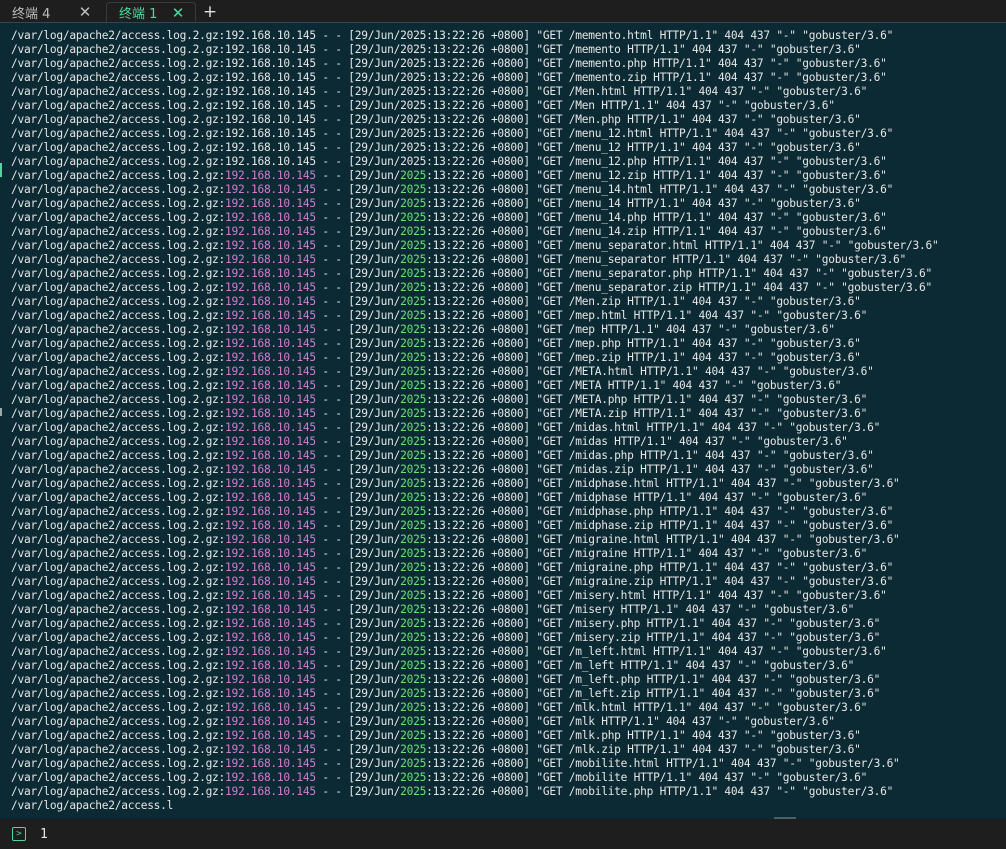 The height and width of the screenshot is (849, 1006). Describe the element at coordinates (44, 834) in the screenshot. I see `terminal-input: 1` at that location.